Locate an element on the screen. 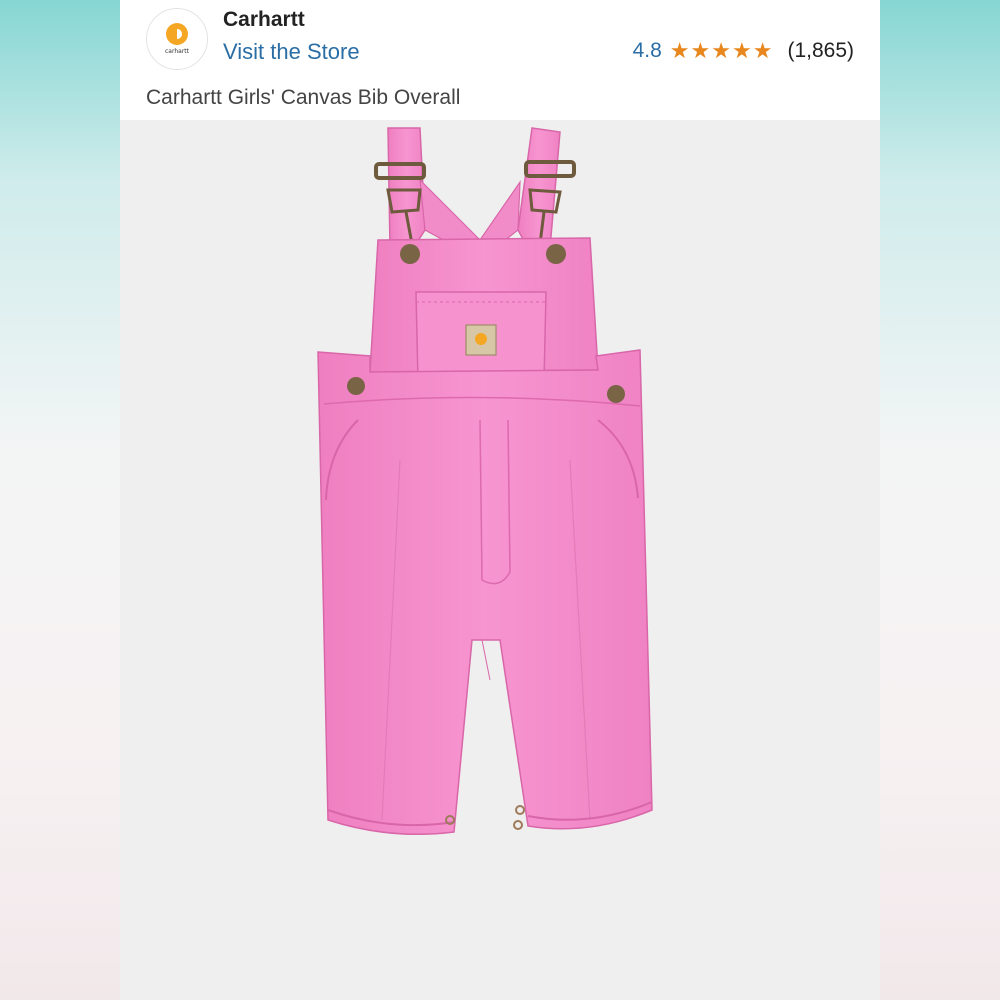 The height and width of the screenshot is (1000, 1000). left-side-button is located at coordinates (356, 386).